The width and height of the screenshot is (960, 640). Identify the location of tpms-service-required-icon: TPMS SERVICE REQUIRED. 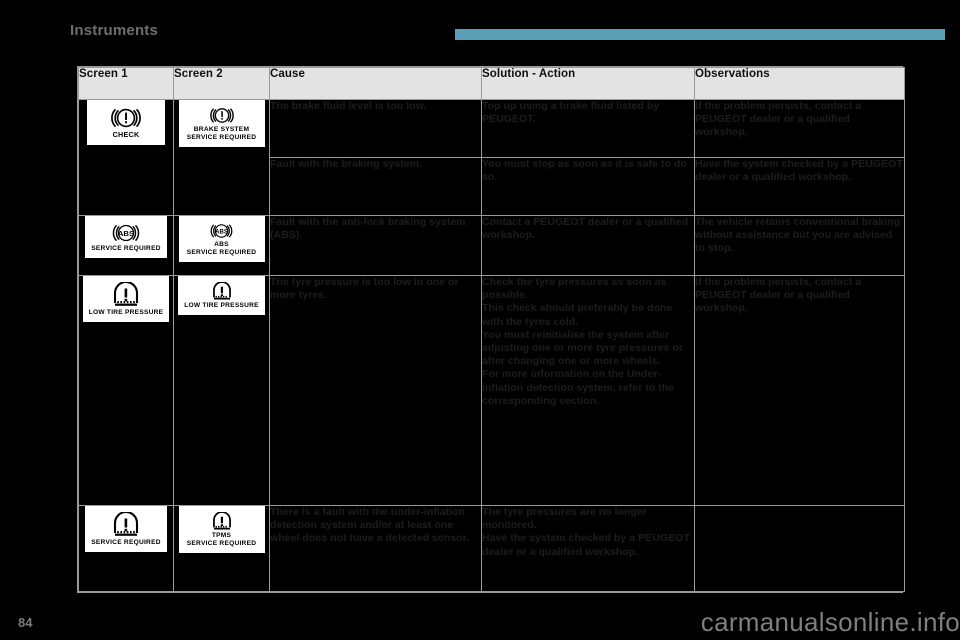
(221, 529).